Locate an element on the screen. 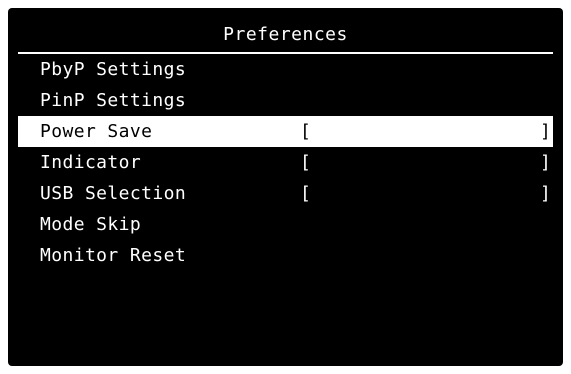 The width and height of the screenshot is (571, 374). menu-item-label: PbyP Settings is located at coordinates (113, 69).